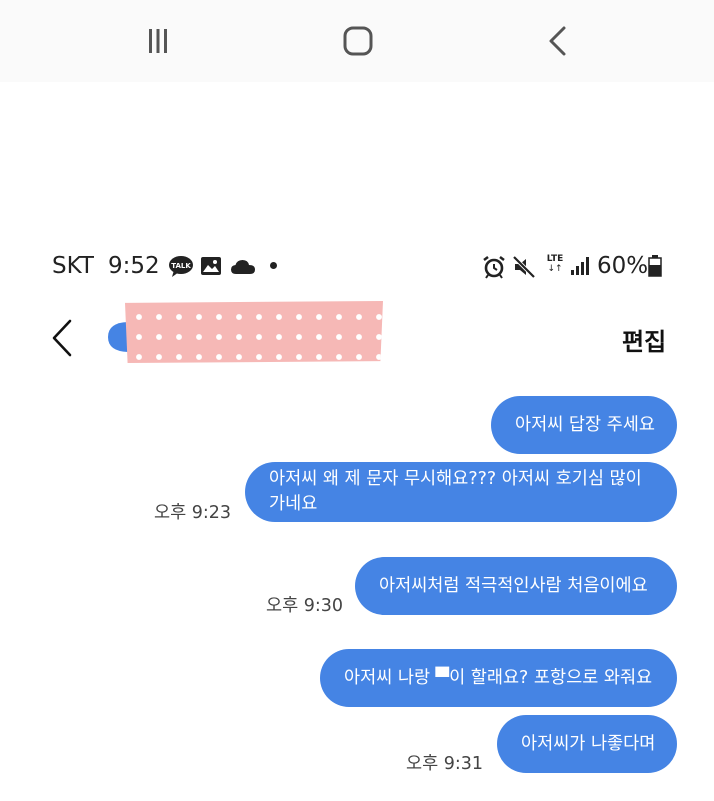 This screenshot has width=714, height=801. I want to click on kakaotalk-icon: TALK, so click(181, 268).